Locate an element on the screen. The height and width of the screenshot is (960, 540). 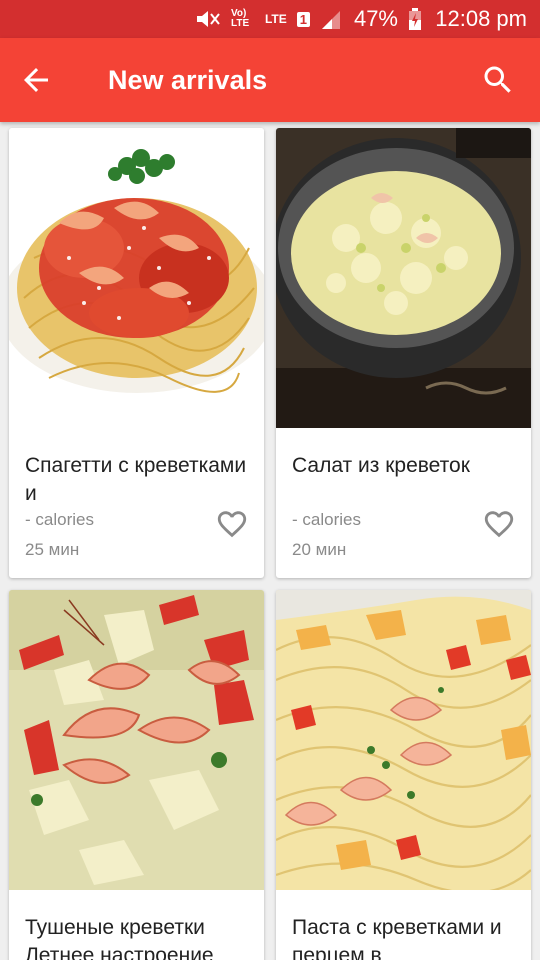
battery-icon is located at coordinates (415, 19).